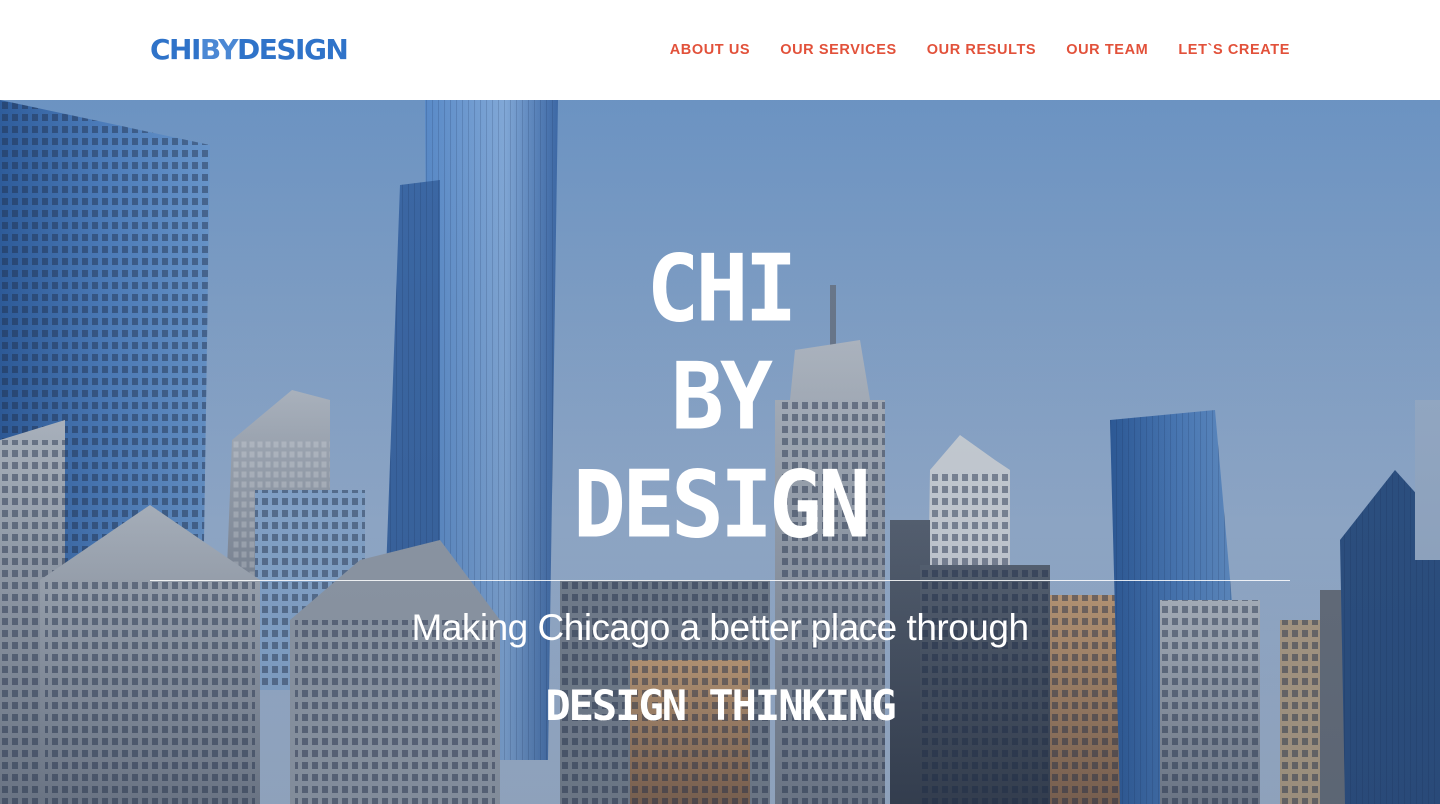 This screenshot has width=1440, height=804. I want to click on hero-tagline: Making Chicago a better place through, so click(720, 627).